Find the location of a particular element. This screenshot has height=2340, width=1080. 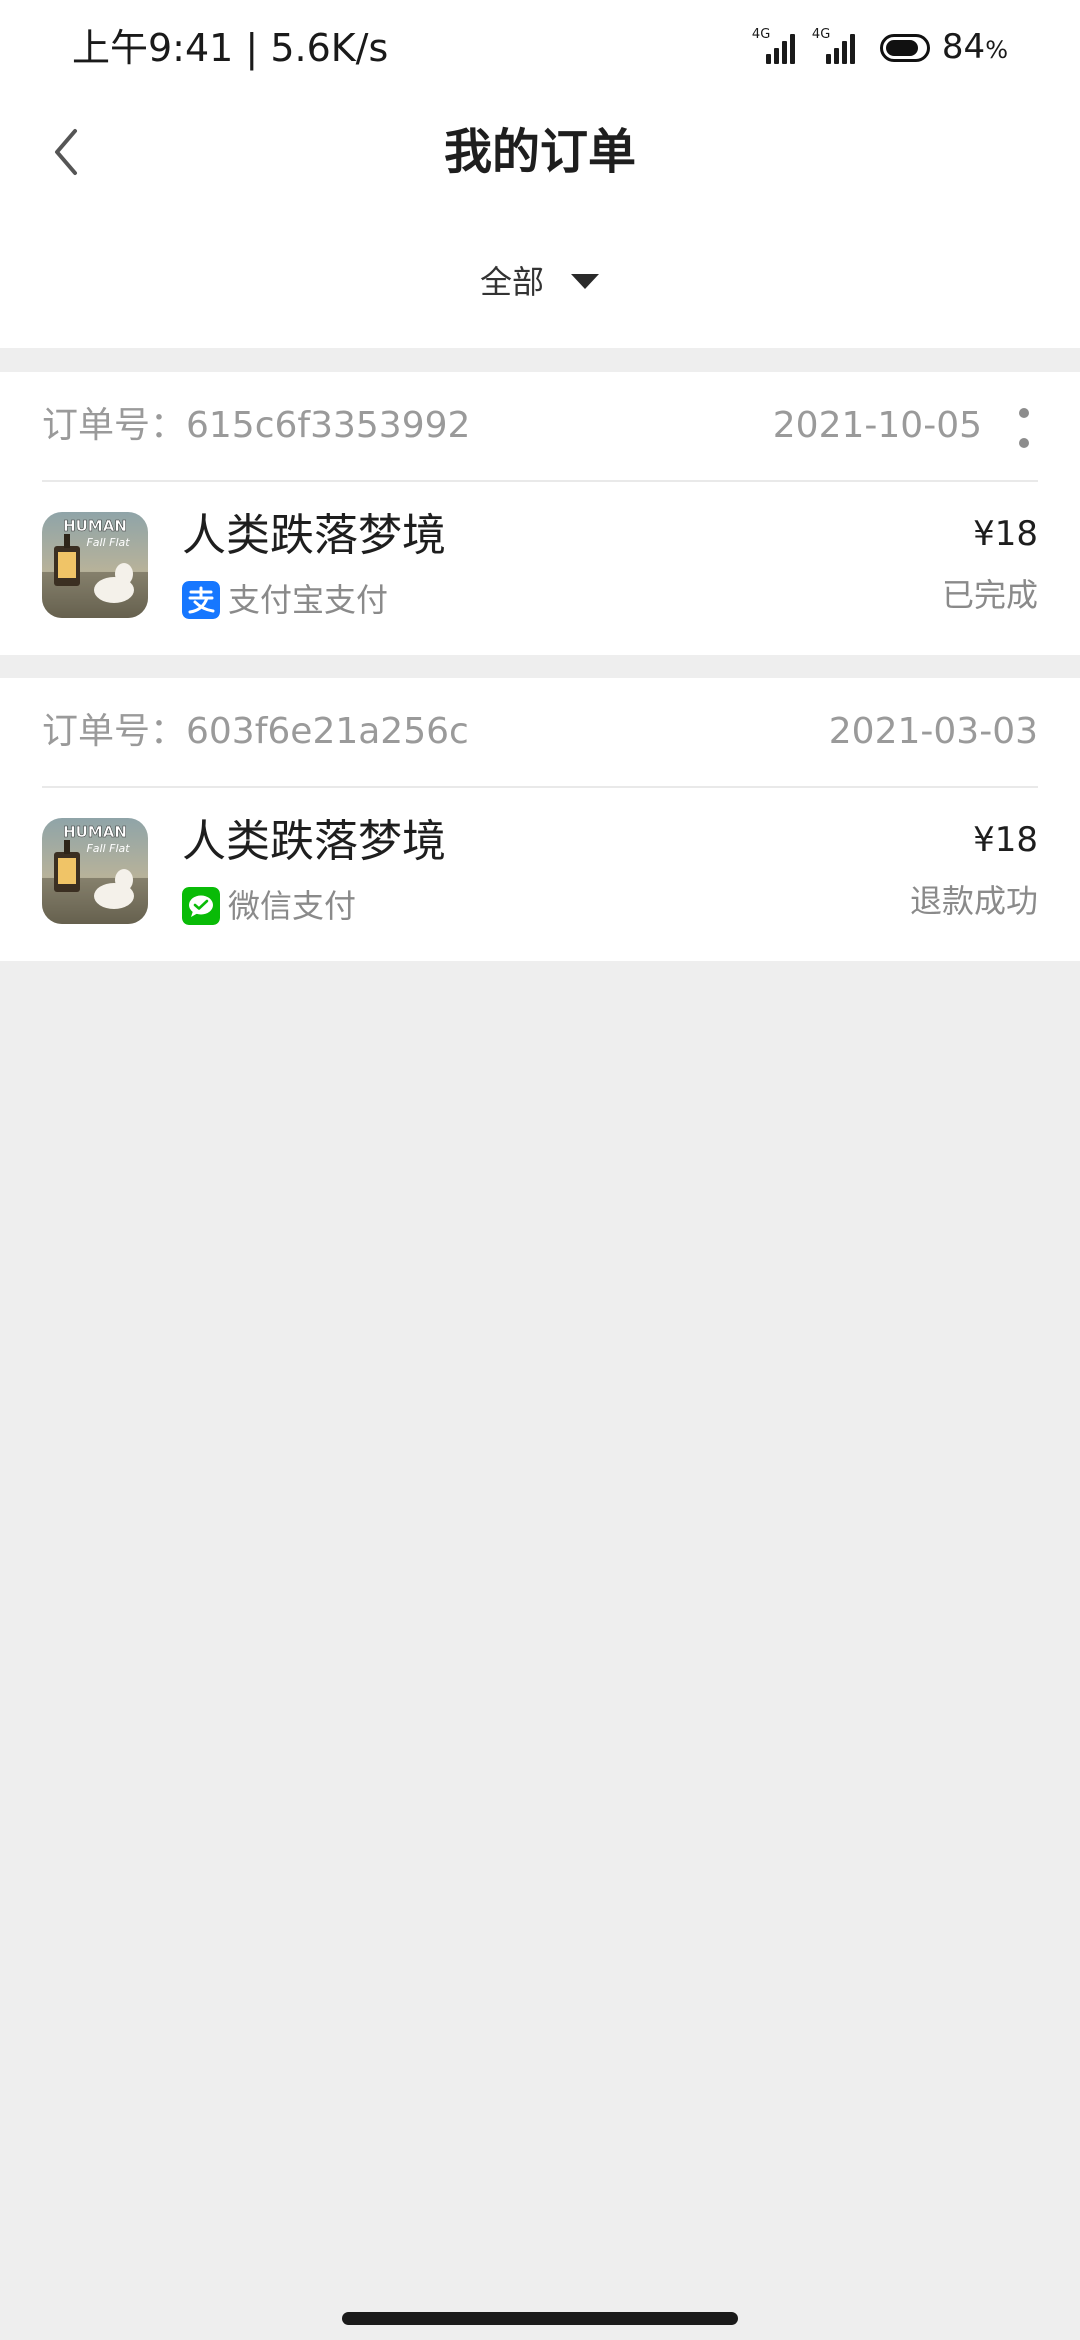

payment-method-label: 支付宝支付 is located at coordinates (308, 600).